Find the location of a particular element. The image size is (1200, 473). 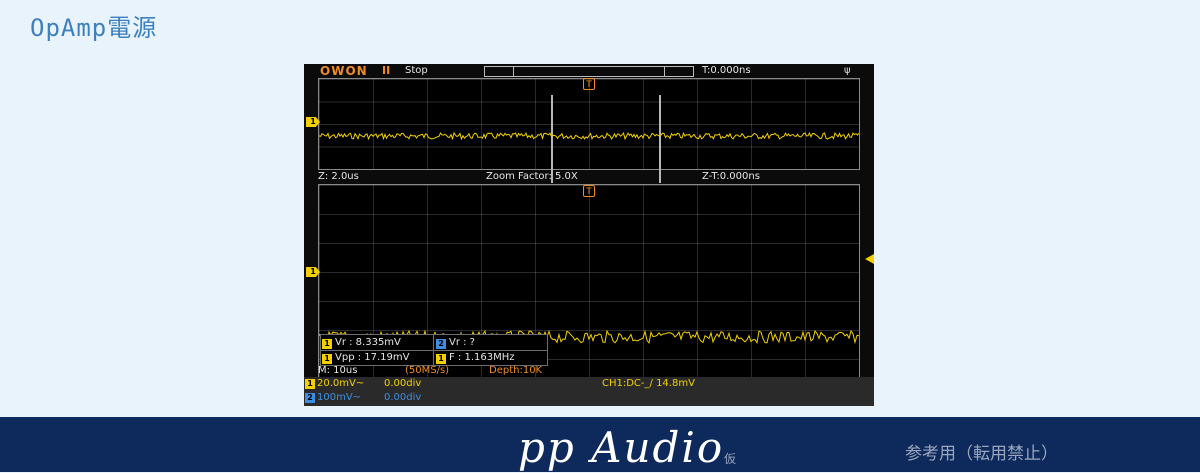

usb-icon: ψ is located at coordinates (847, 70).